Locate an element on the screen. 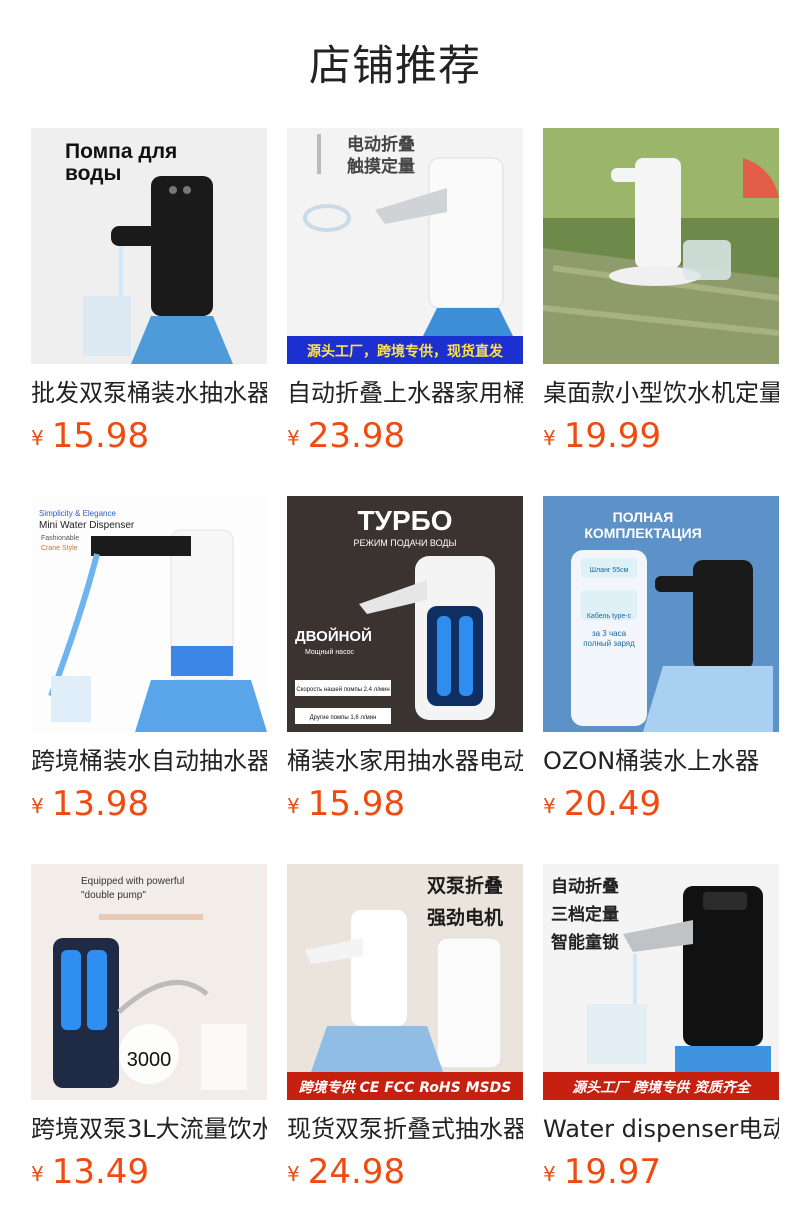 The image size is (790, 1232). product-price: ¥19.97 is located at coordinates (602, 1172).